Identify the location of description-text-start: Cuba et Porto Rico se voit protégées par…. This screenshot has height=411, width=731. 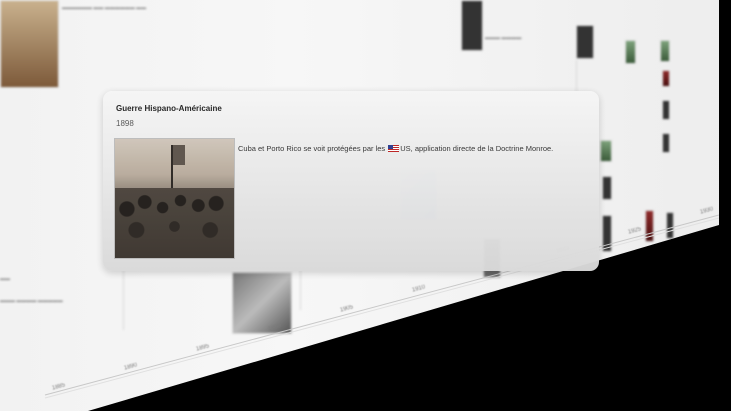
(313, 148).